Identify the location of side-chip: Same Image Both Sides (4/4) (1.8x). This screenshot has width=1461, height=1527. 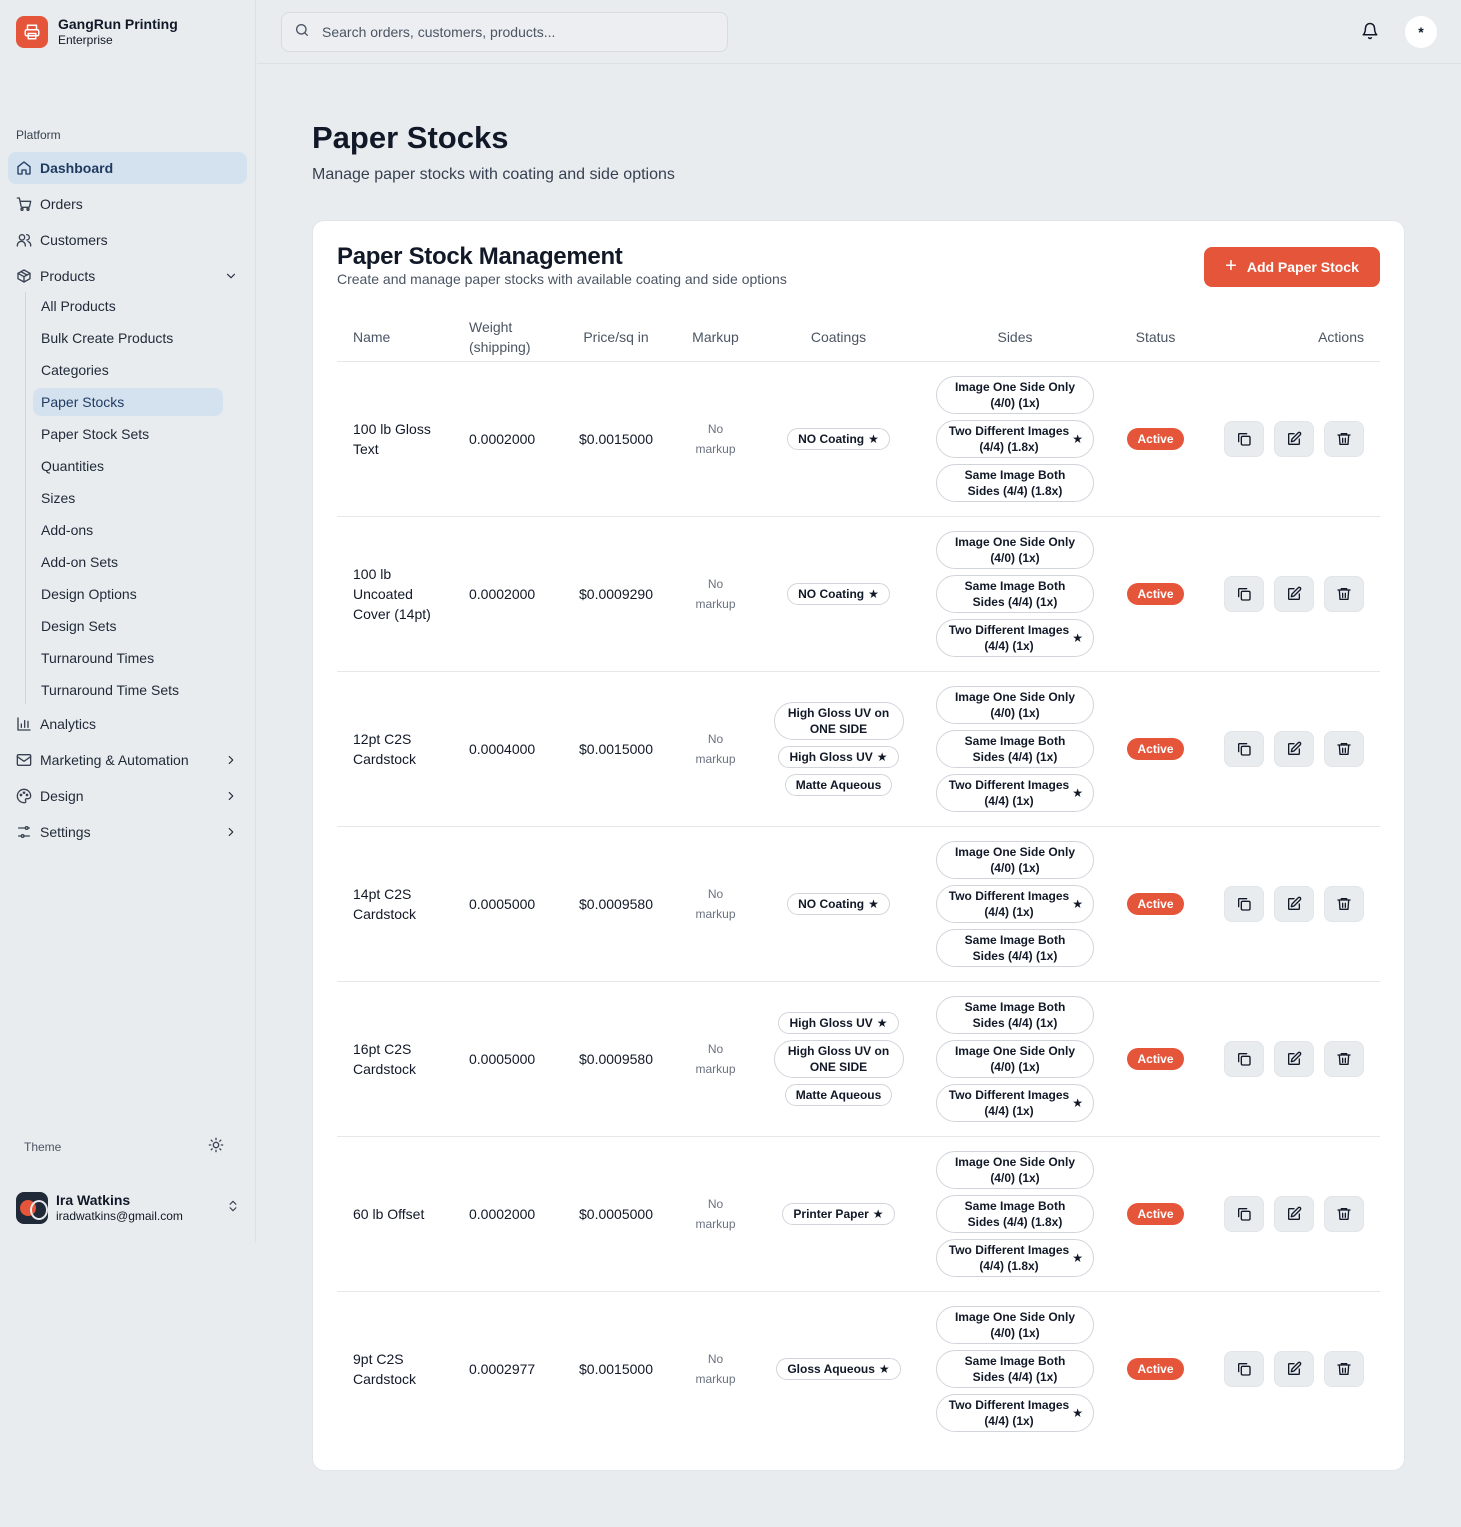
(1015, 482).